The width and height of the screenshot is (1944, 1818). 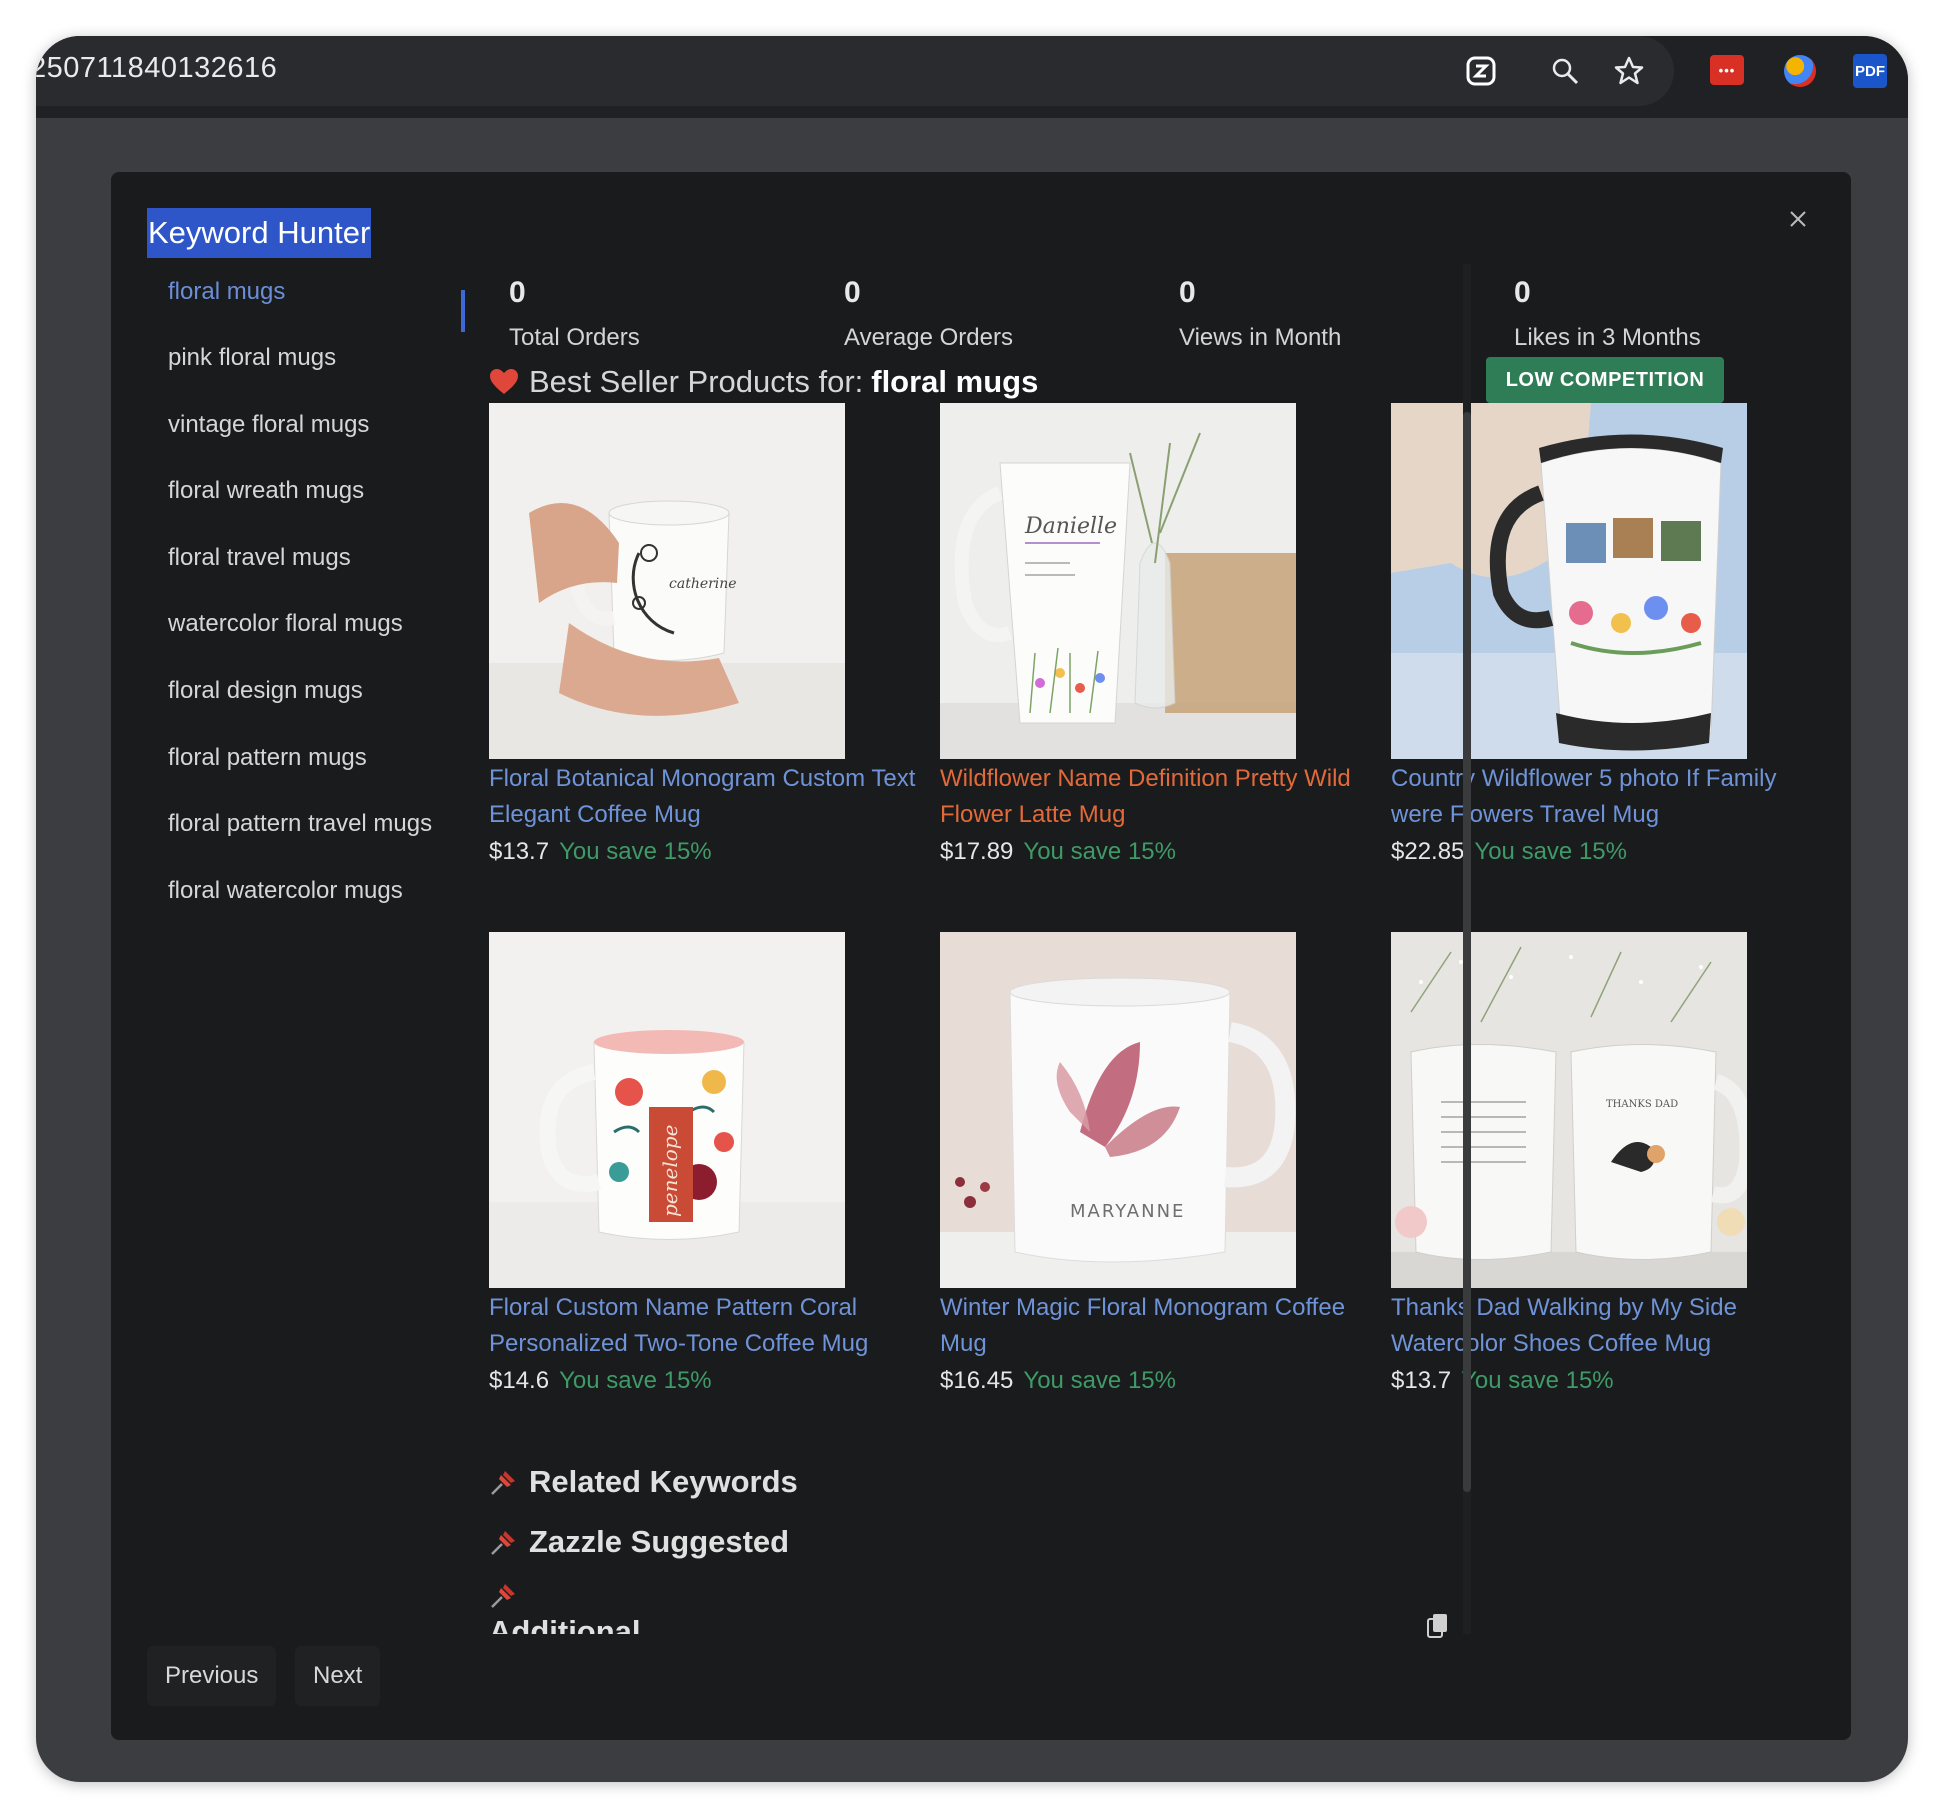 I want to click on extension-red-icon: •••, so click(x=1727, y=70).